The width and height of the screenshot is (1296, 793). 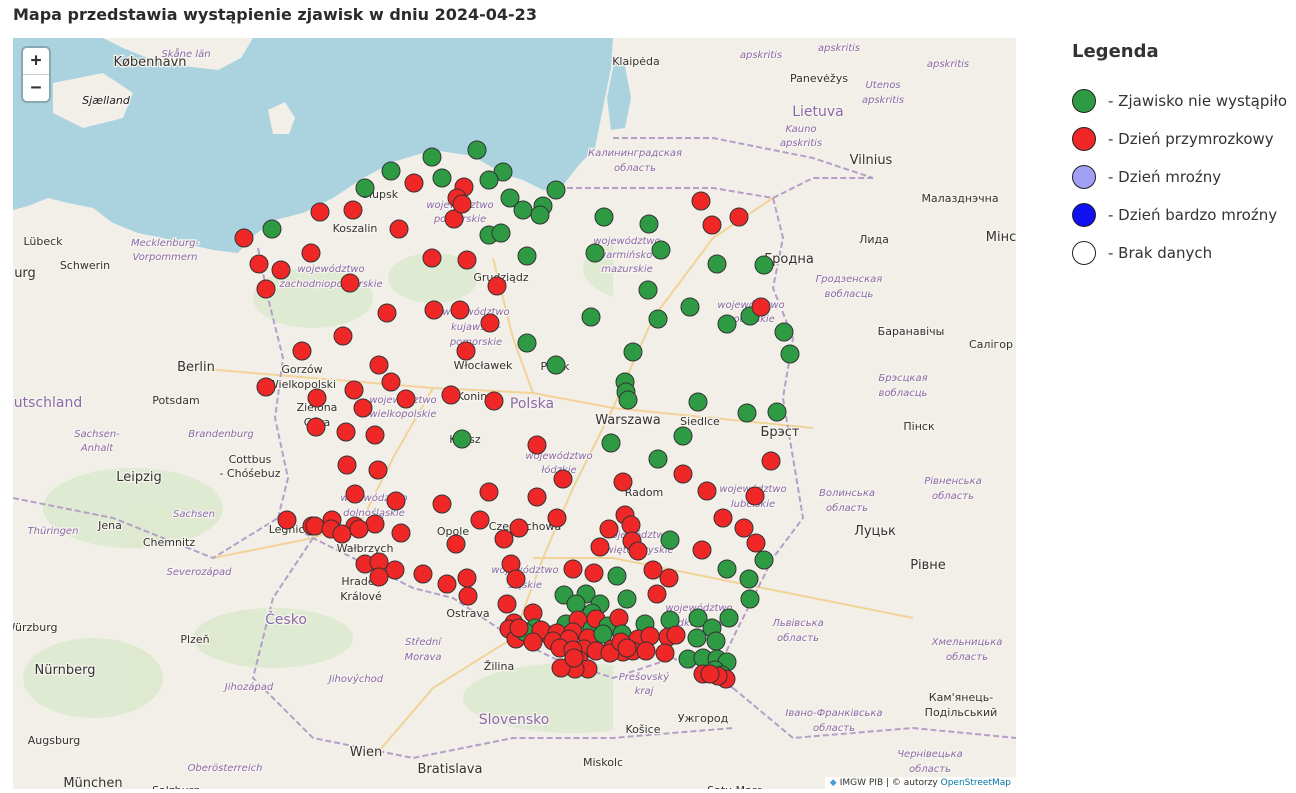 What do you see at coordinates (36, 87) in the screenshot?
I see `zoom-out-button: −` at bounding box center [36, 87].